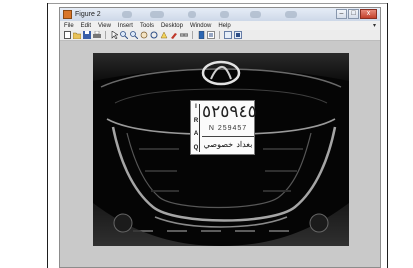  What do you see at coordinates (374, 25) in the screenshot?
I see `menu-overflow-arrow-icon: ▾` at bounding box center [374, 25].